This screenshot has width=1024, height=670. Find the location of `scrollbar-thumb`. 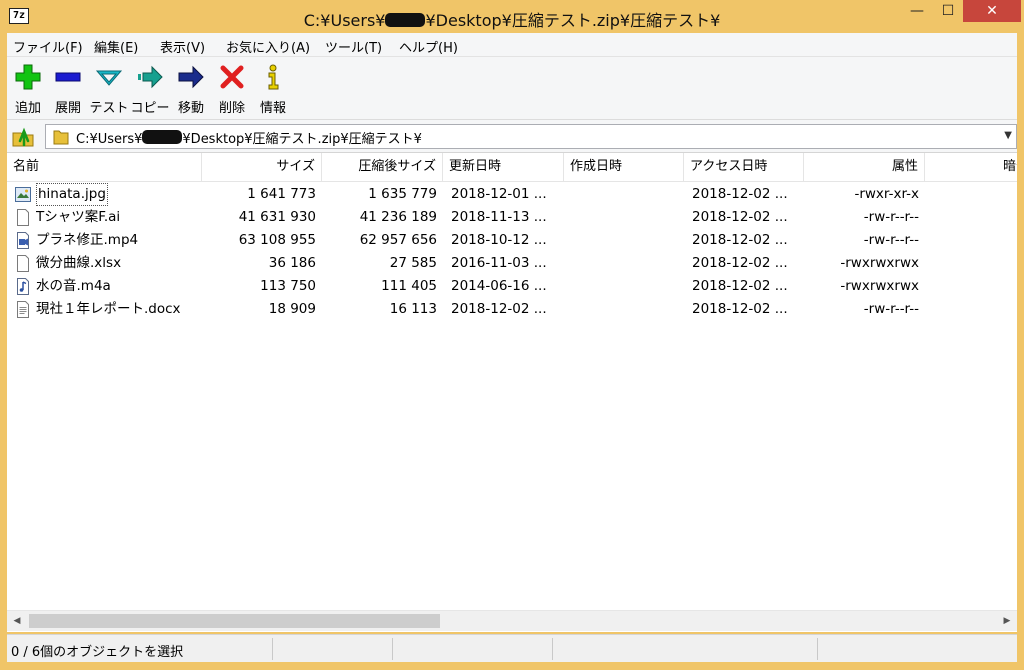

scrollbar-thumb is located at coordinates (234, 621).